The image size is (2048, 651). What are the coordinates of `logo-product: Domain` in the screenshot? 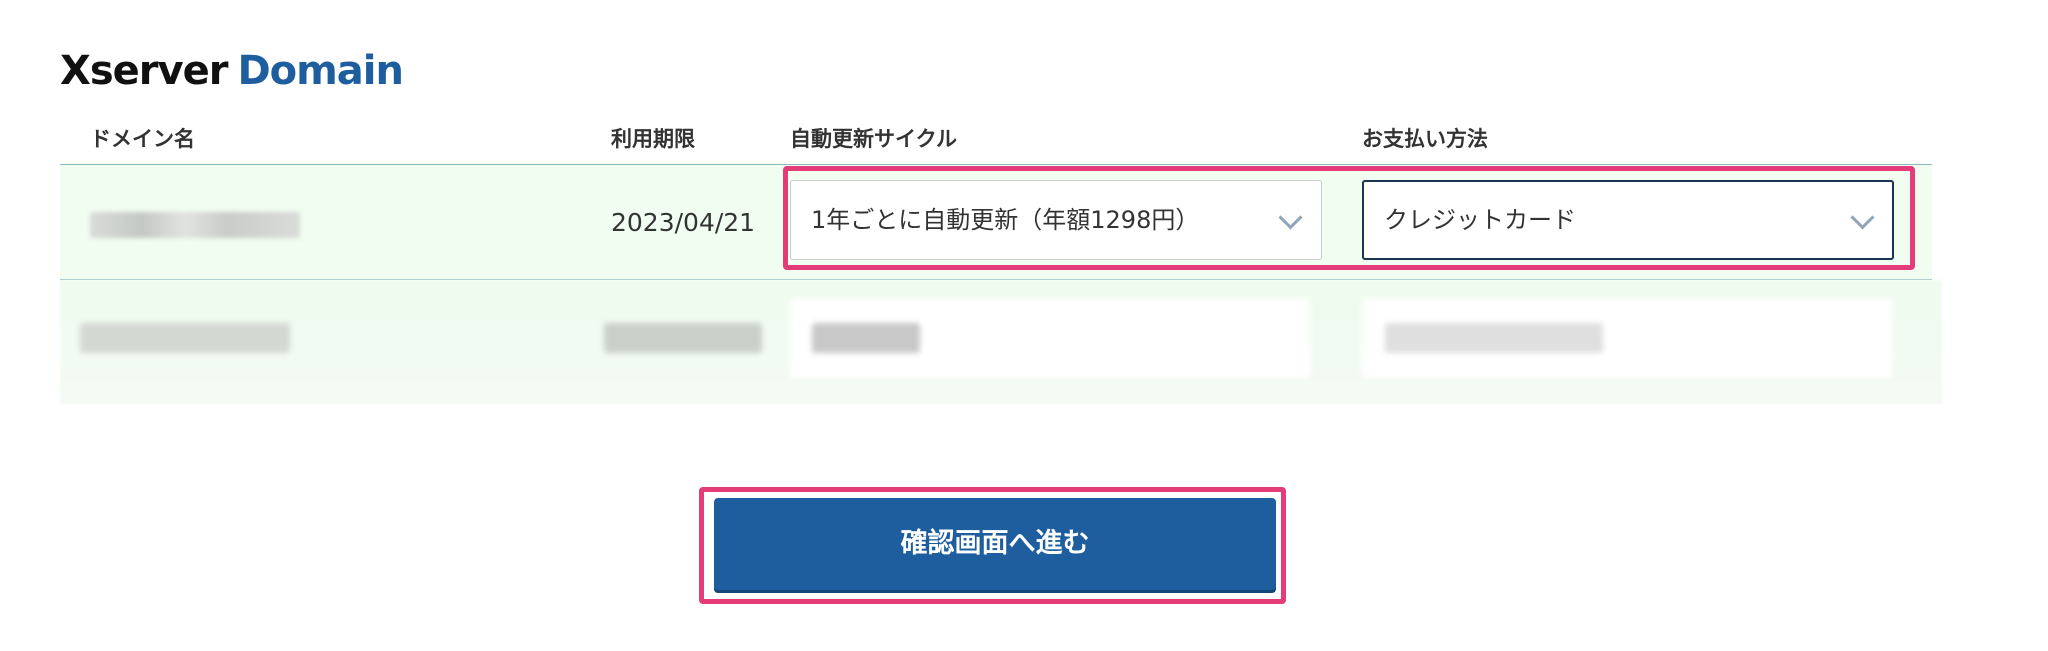 It's located at (320, 71).